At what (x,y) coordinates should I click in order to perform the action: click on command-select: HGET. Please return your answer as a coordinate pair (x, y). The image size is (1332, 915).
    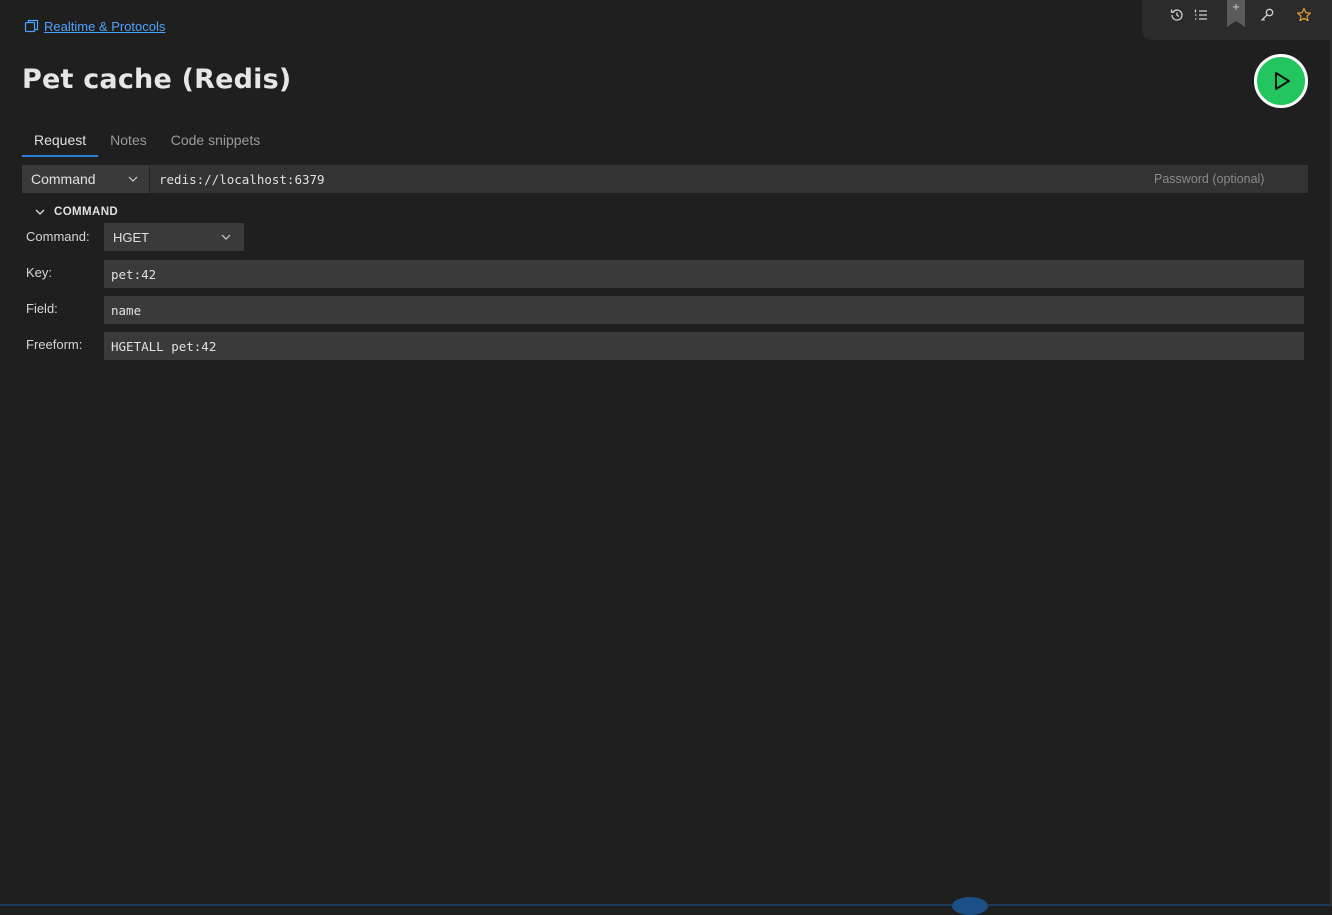
    Looking at the image, I should click on (174, 237).